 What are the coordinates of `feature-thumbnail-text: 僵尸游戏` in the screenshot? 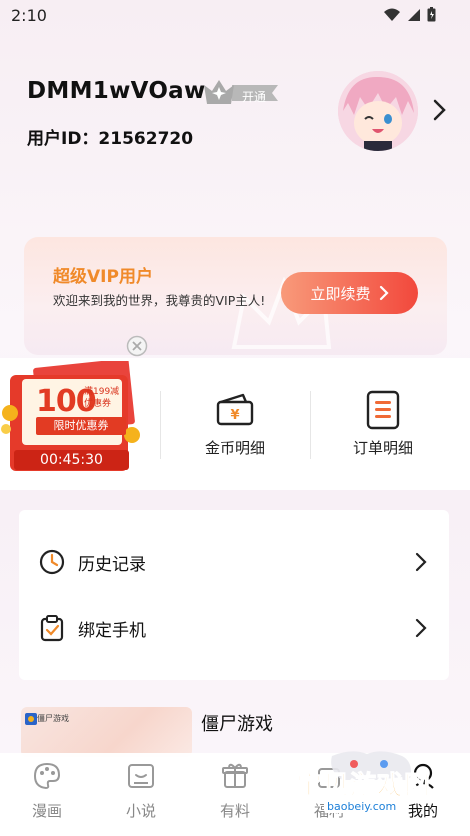 It's located at (53, 718).